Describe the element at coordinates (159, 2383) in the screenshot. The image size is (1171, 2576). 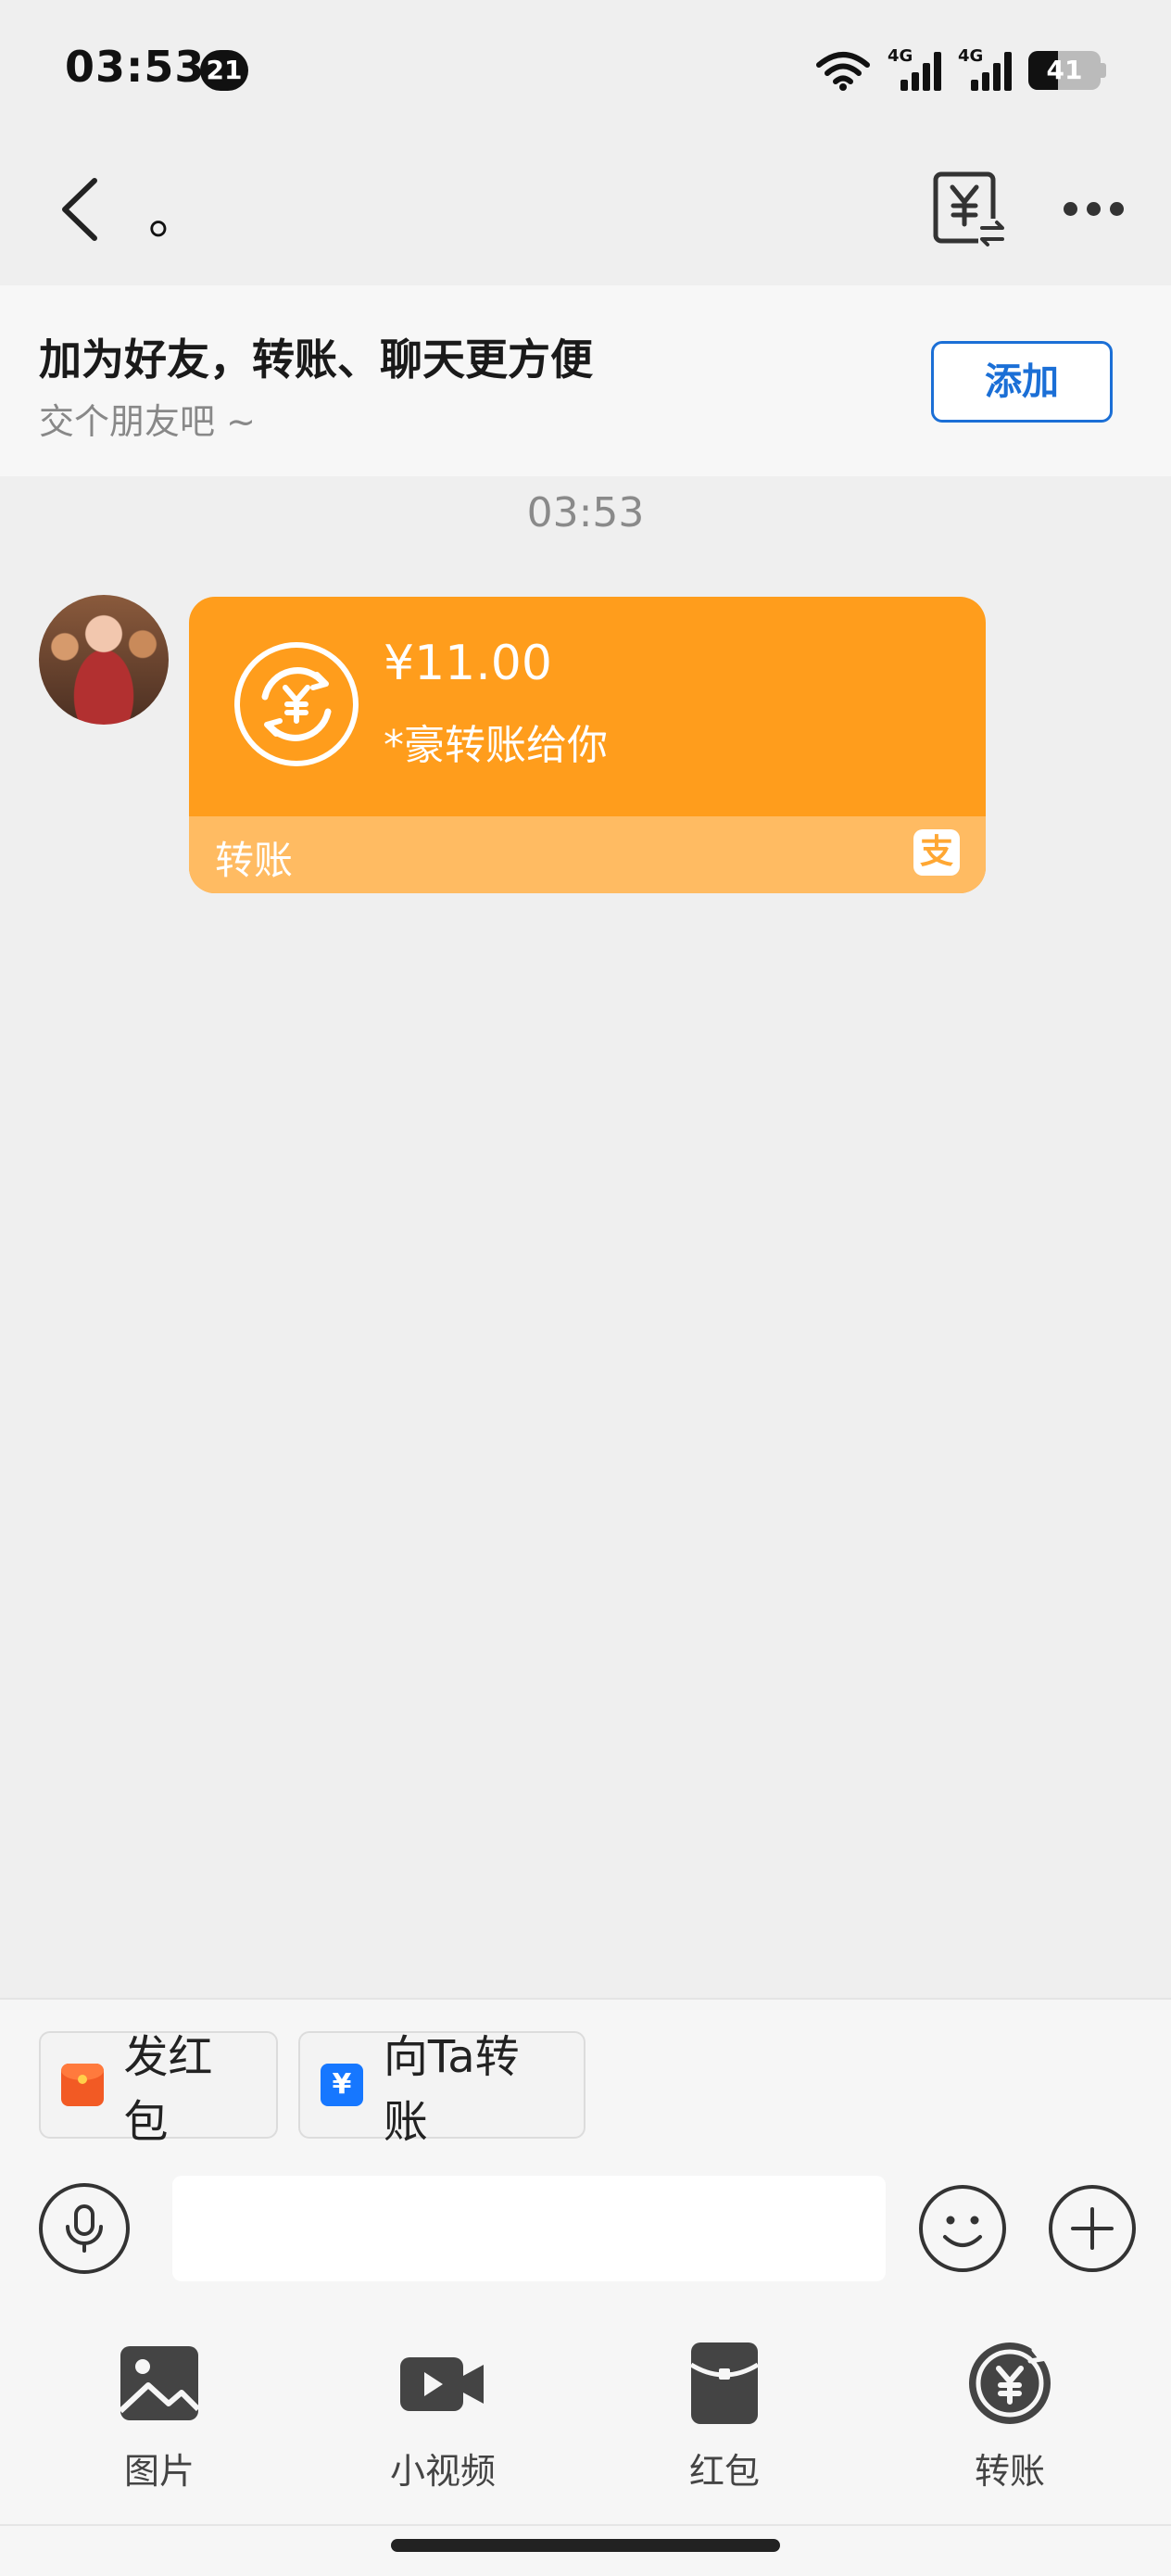
I see `image-icon` at that location.